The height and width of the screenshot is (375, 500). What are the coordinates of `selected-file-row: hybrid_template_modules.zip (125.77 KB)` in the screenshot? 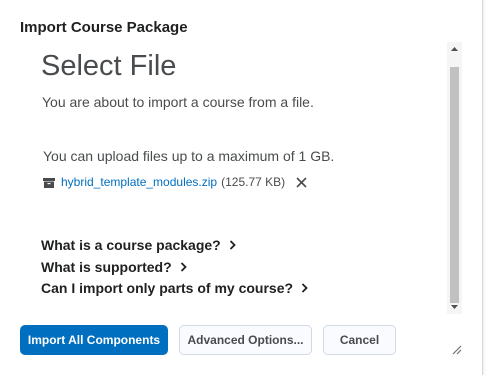 It's located at (175, 182).